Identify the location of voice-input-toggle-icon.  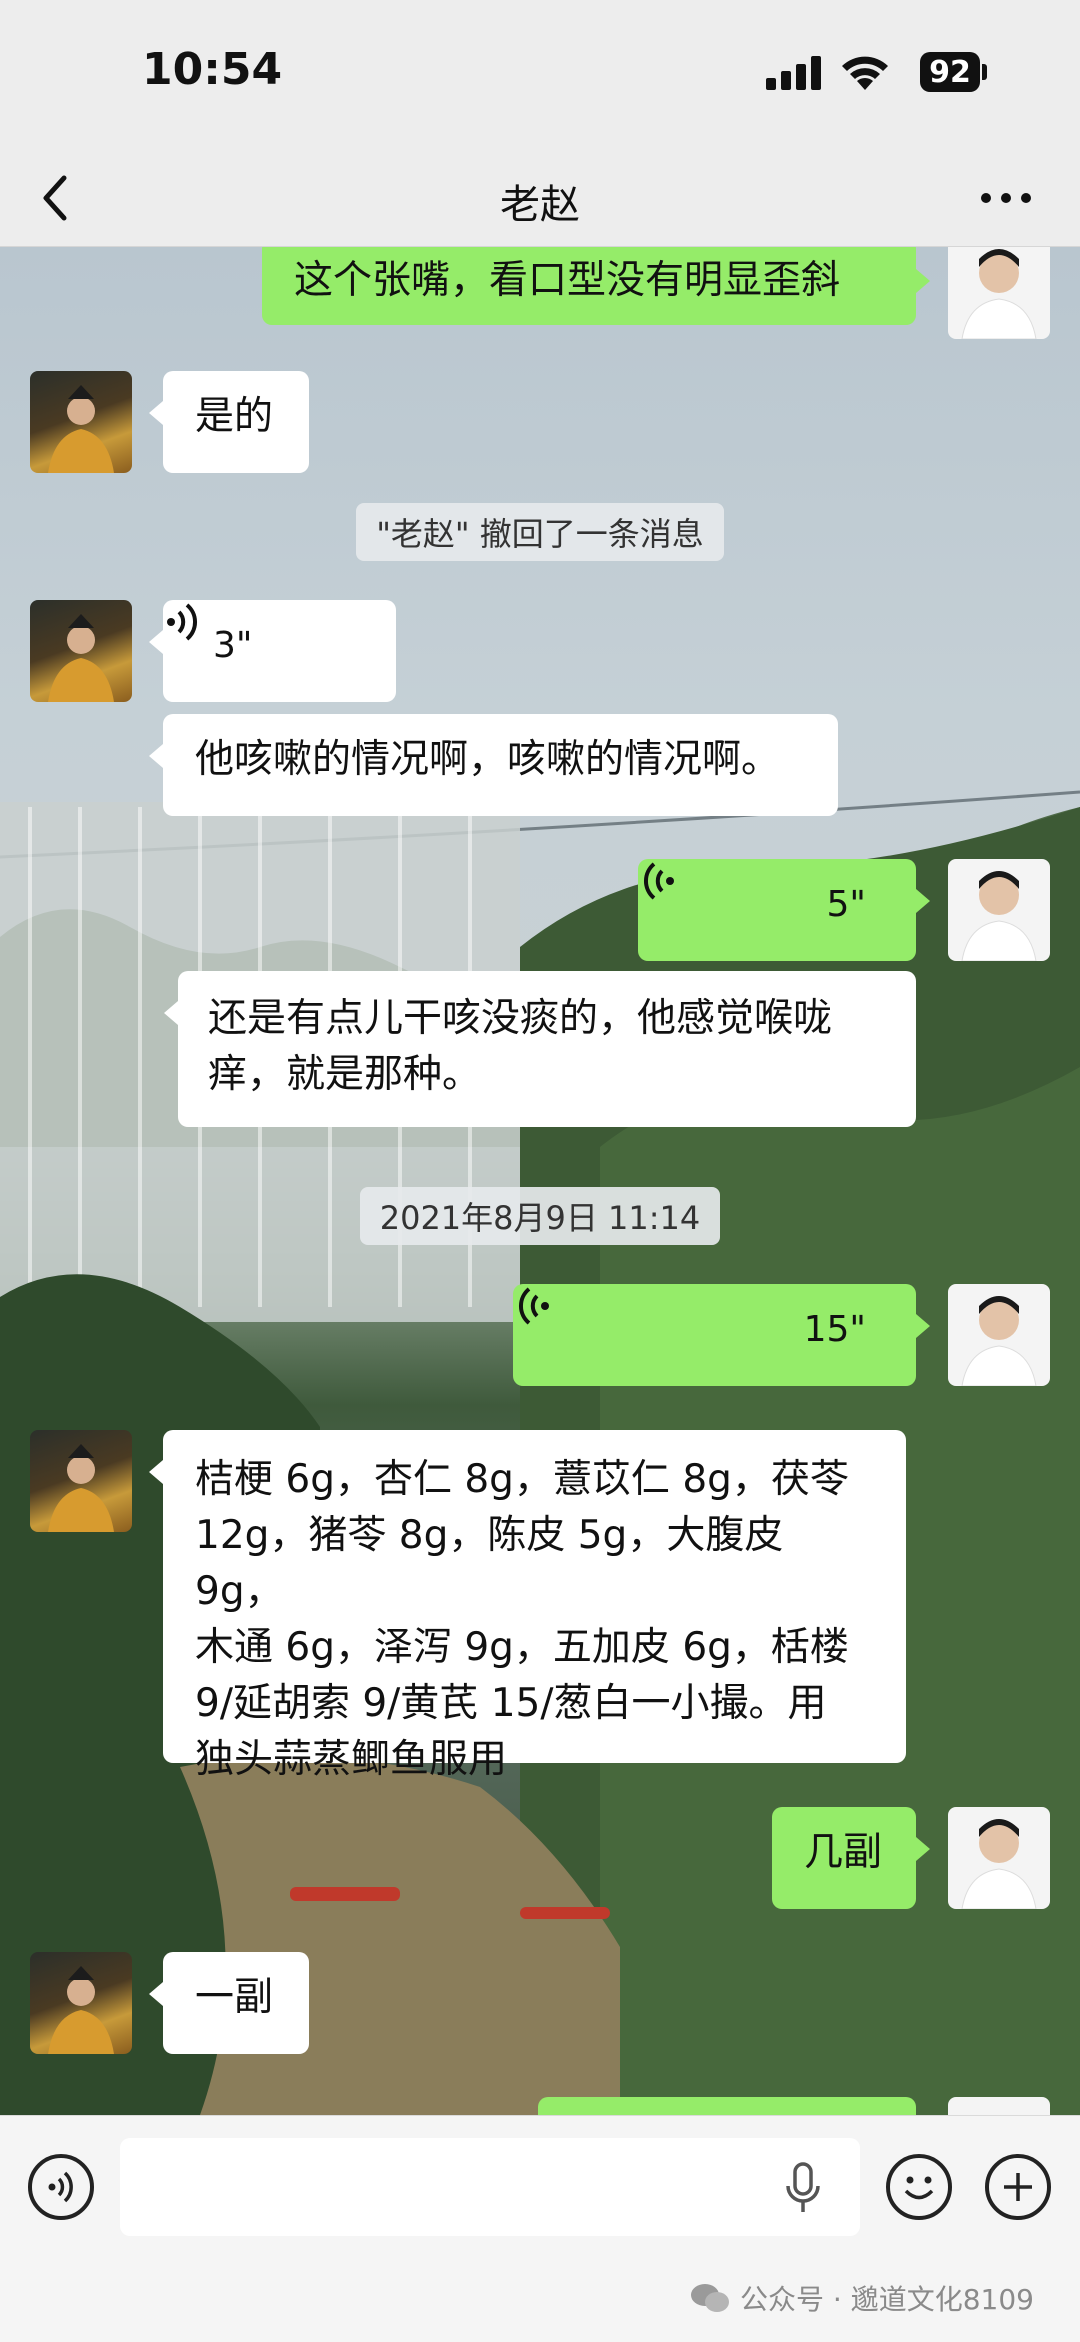
(61, 2187).